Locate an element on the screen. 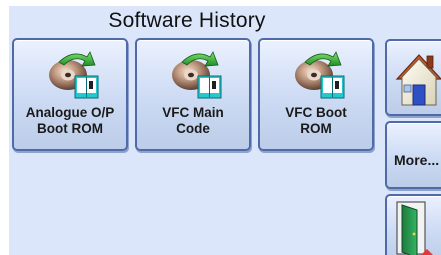 Image resolution: width=441 pixels, height=255 pixels. button-label: VFC Main Code is located at coordinates (193, 120).